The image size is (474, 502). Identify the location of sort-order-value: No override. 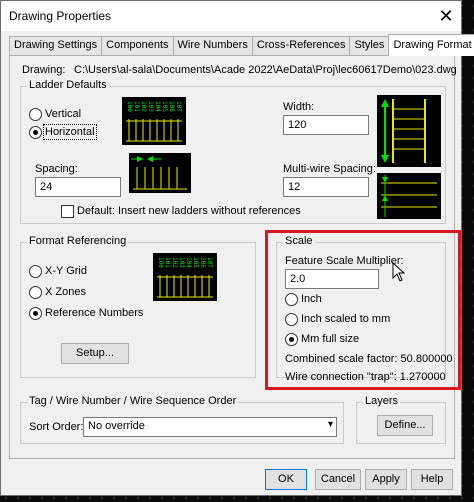
(116, 426).